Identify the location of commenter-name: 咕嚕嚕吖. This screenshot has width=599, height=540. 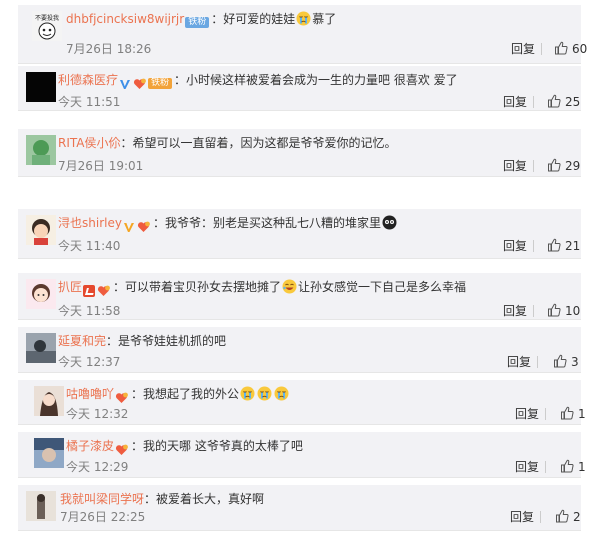
(90, 394).